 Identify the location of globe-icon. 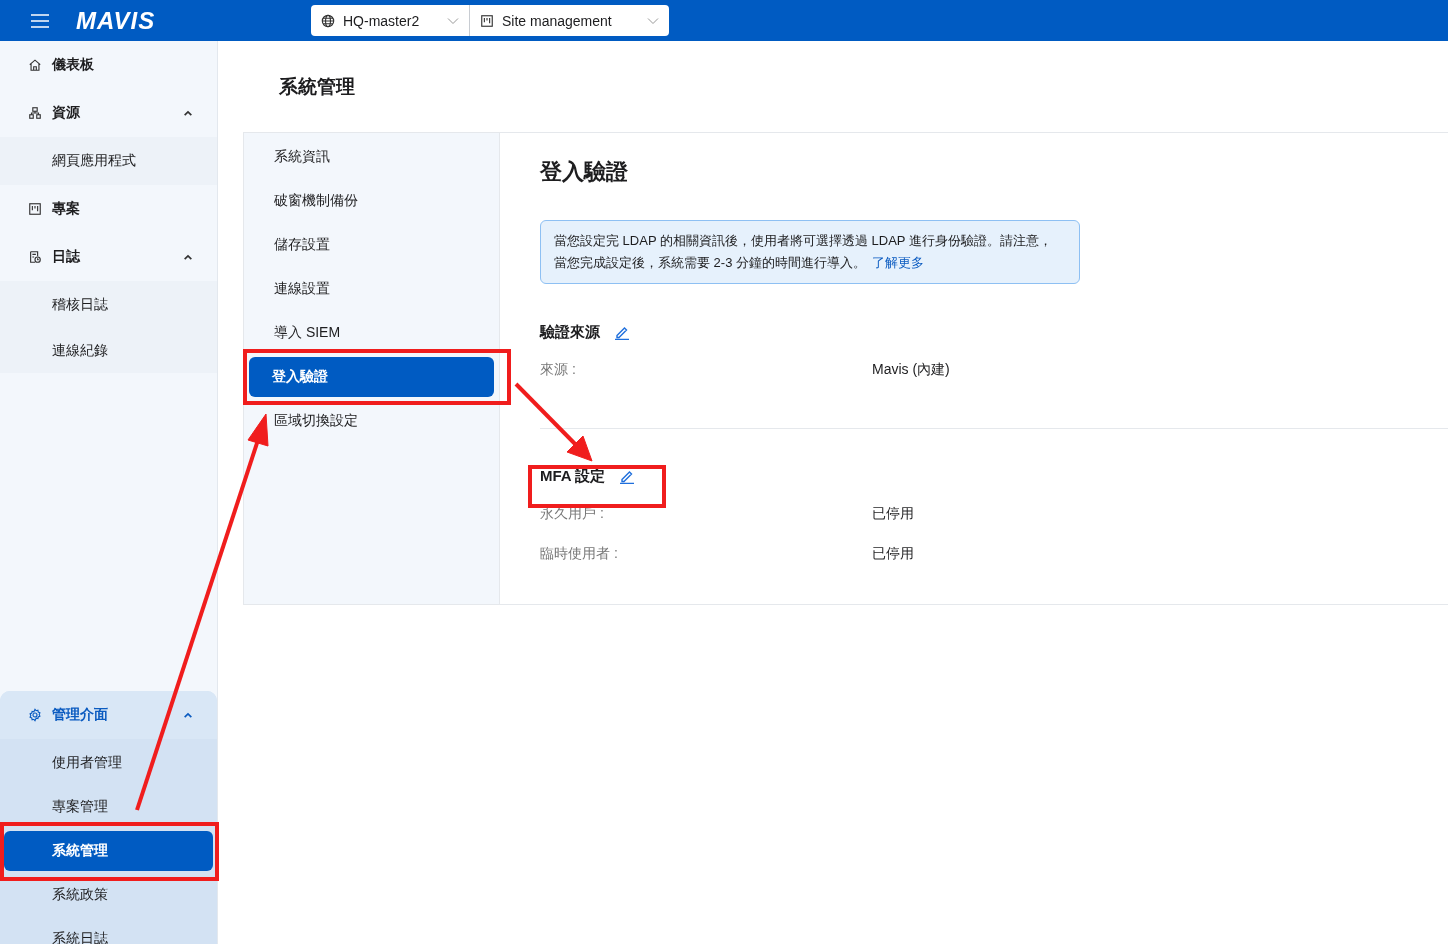
(328, 20).